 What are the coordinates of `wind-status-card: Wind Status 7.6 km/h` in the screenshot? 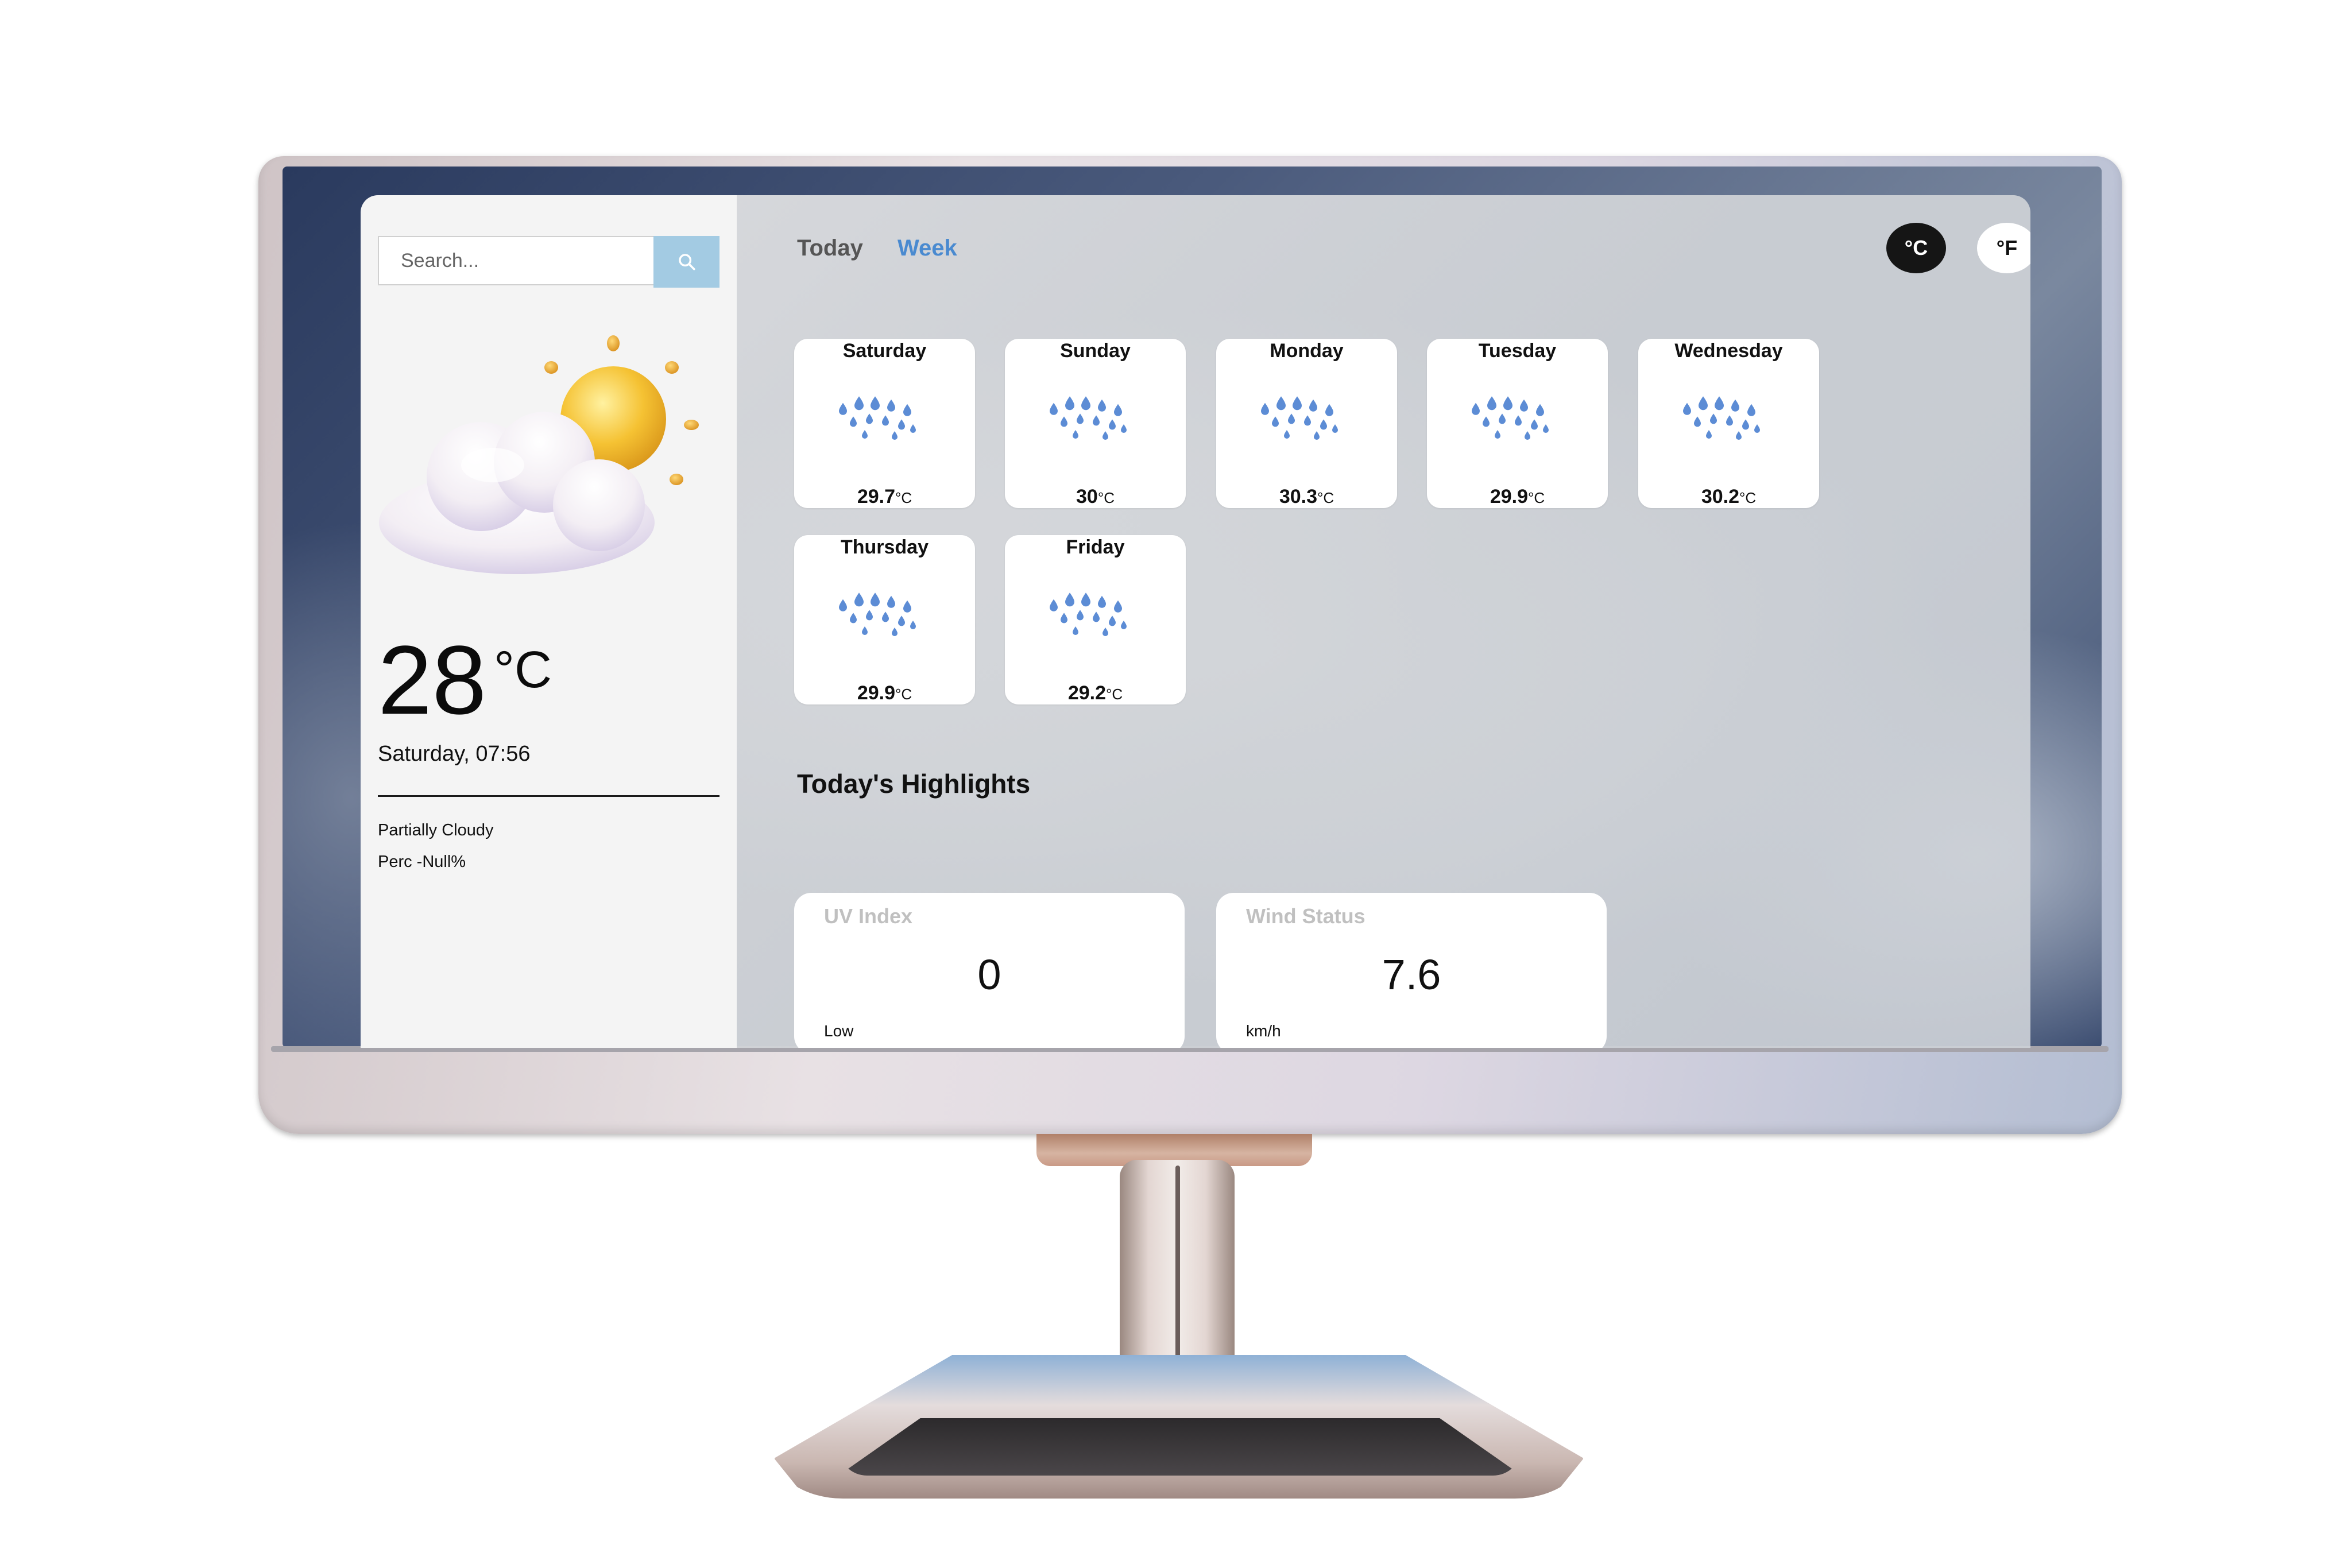 It's located at (1411, 970).